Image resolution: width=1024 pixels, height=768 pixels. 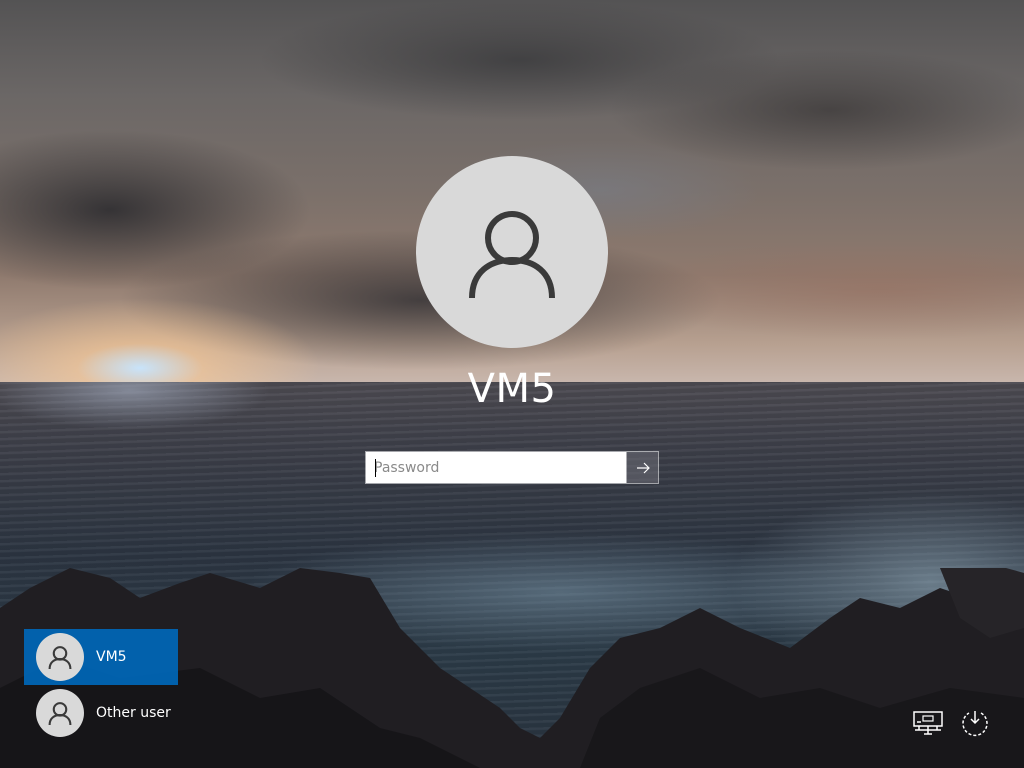 I want to click on power-icon, so click(x=975, y=724).